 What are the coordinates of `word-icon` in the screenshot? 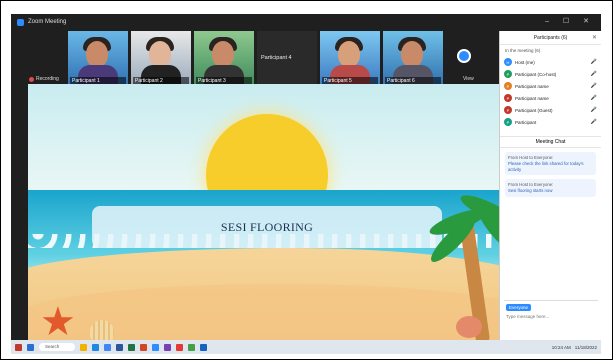 It's located at (119, 347).